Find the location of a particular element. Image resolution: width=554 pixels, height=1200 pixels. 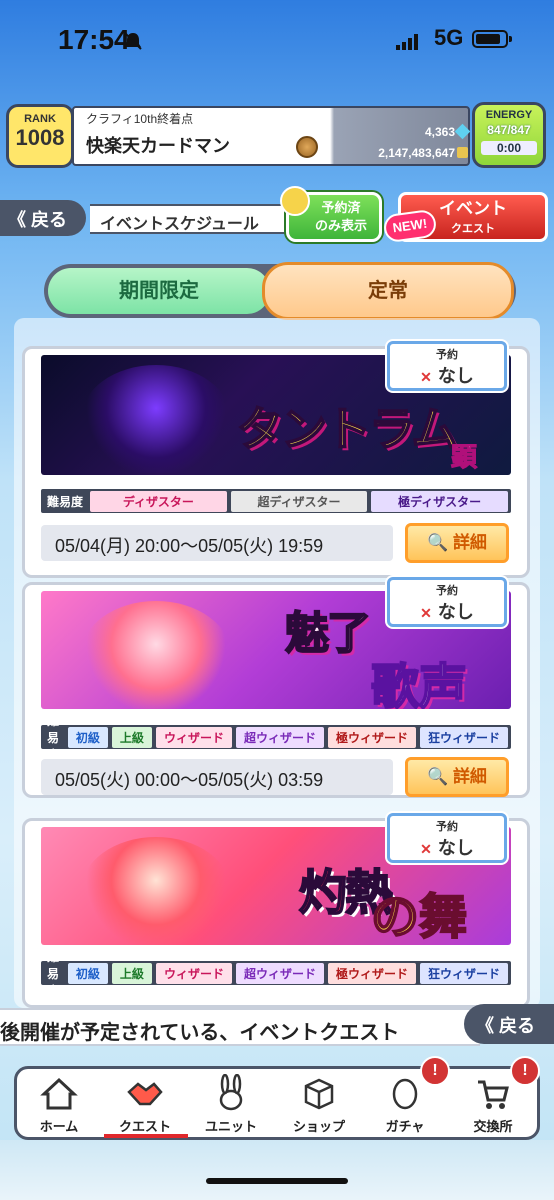

back-button: 《 戻る is located at coordinates (43, 218).